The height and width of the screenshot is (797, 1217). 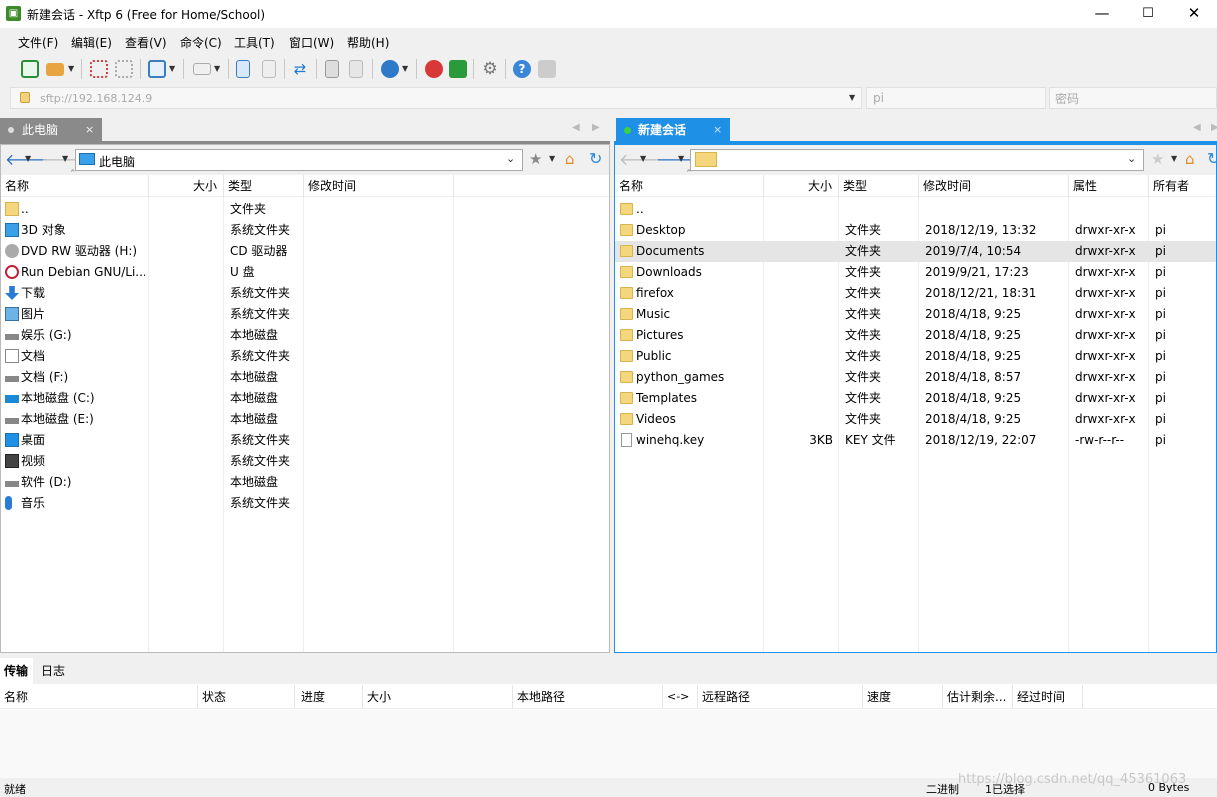 I want to click on terminal-icon, so click(x=202, y=69).